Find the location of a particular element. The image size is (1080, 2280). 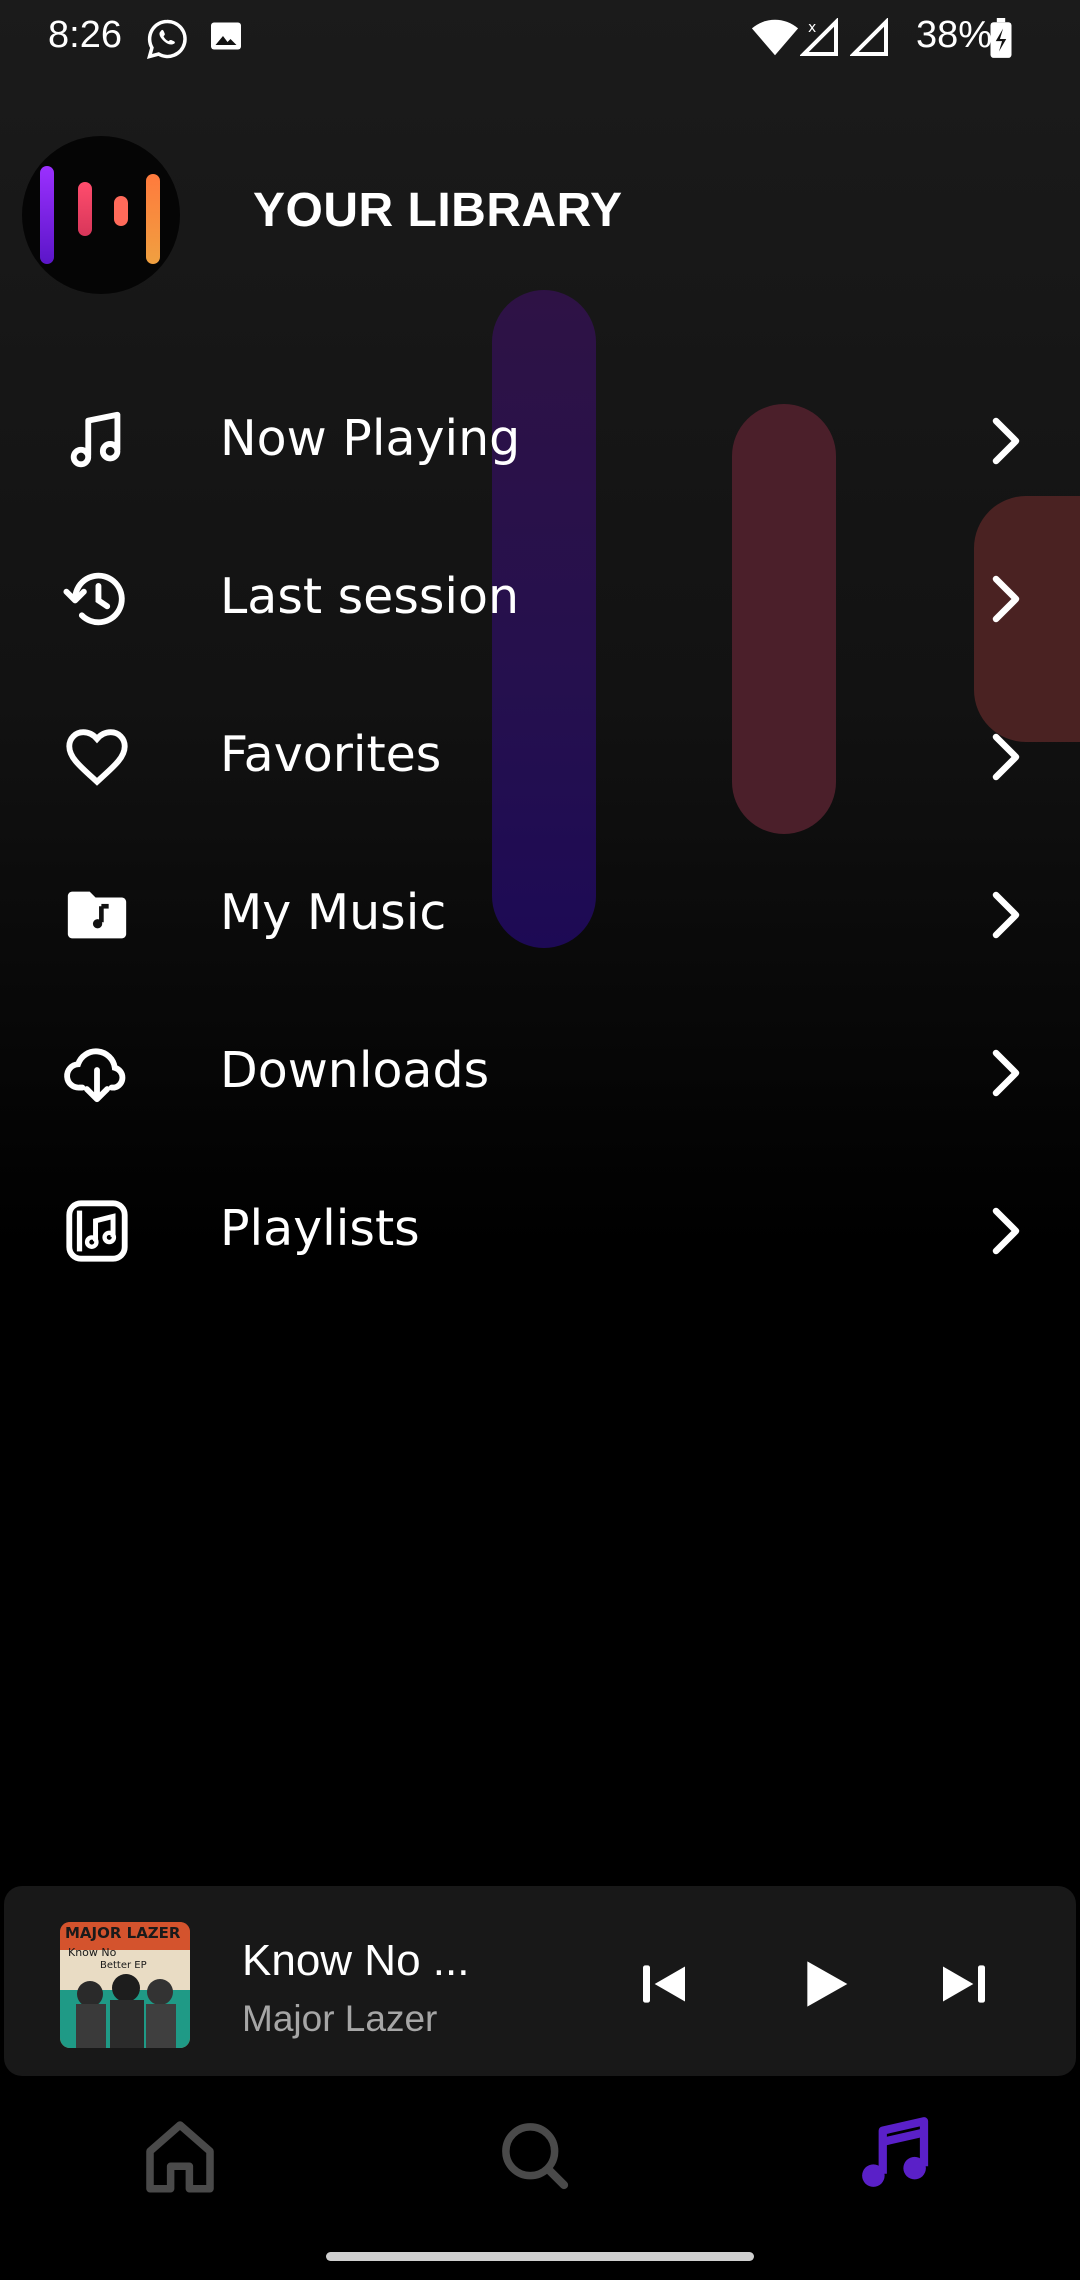

menu-item-favorites: Favorites is located at coordinates (540, 757).